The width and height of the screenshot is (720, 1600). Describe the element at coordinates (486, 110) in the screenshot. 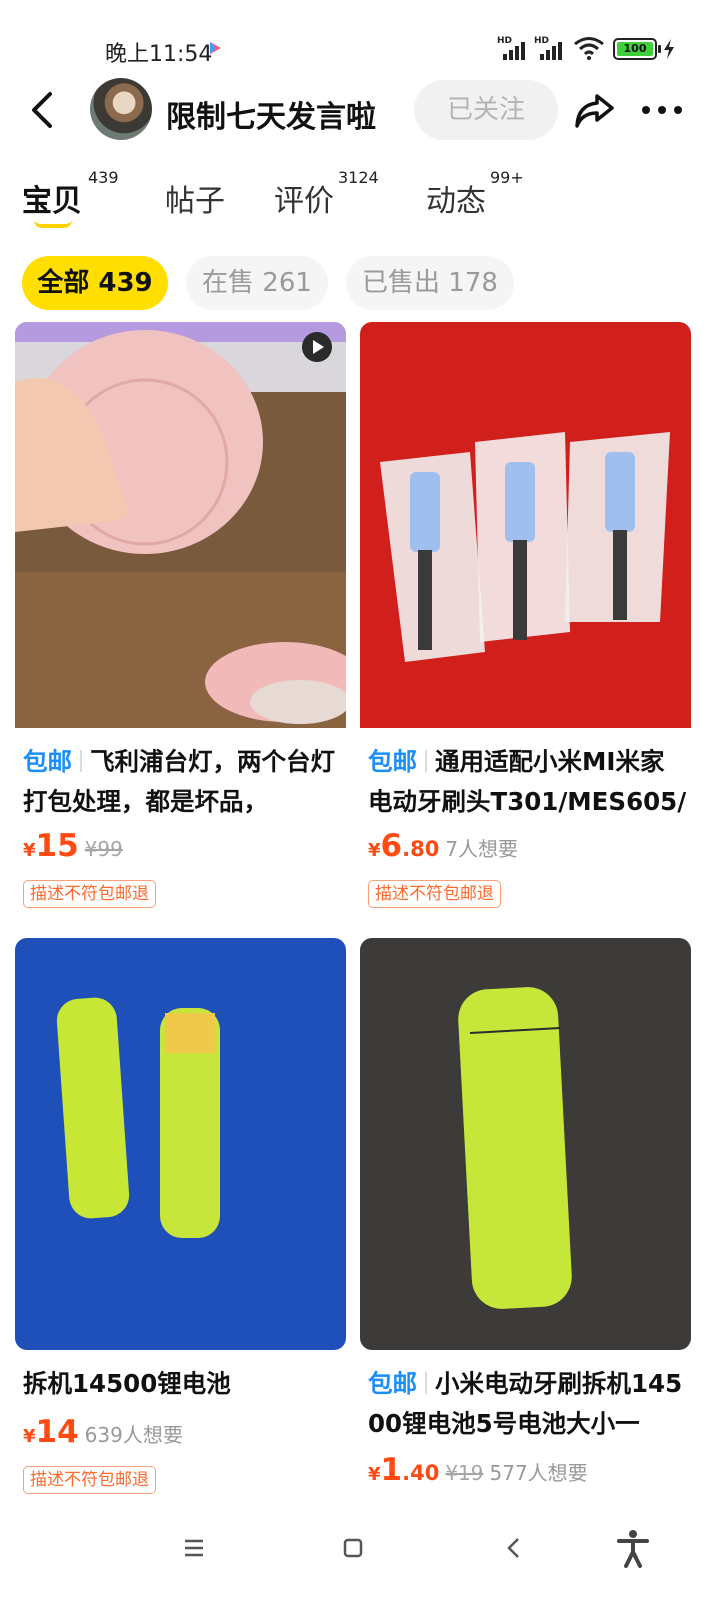

I see `follow-button: 已关注` at that location.